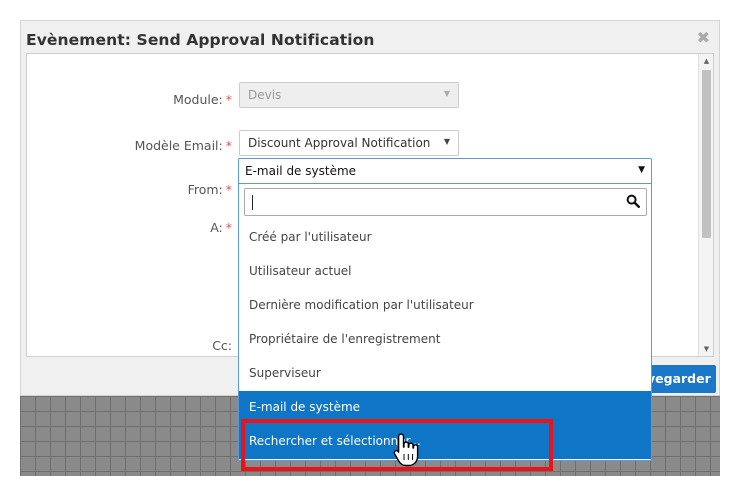 This screenshot has width=740, height=497. Describe the element at coordinates (706, 154) in the screenshot. I see `scroll-thumb` at that location.